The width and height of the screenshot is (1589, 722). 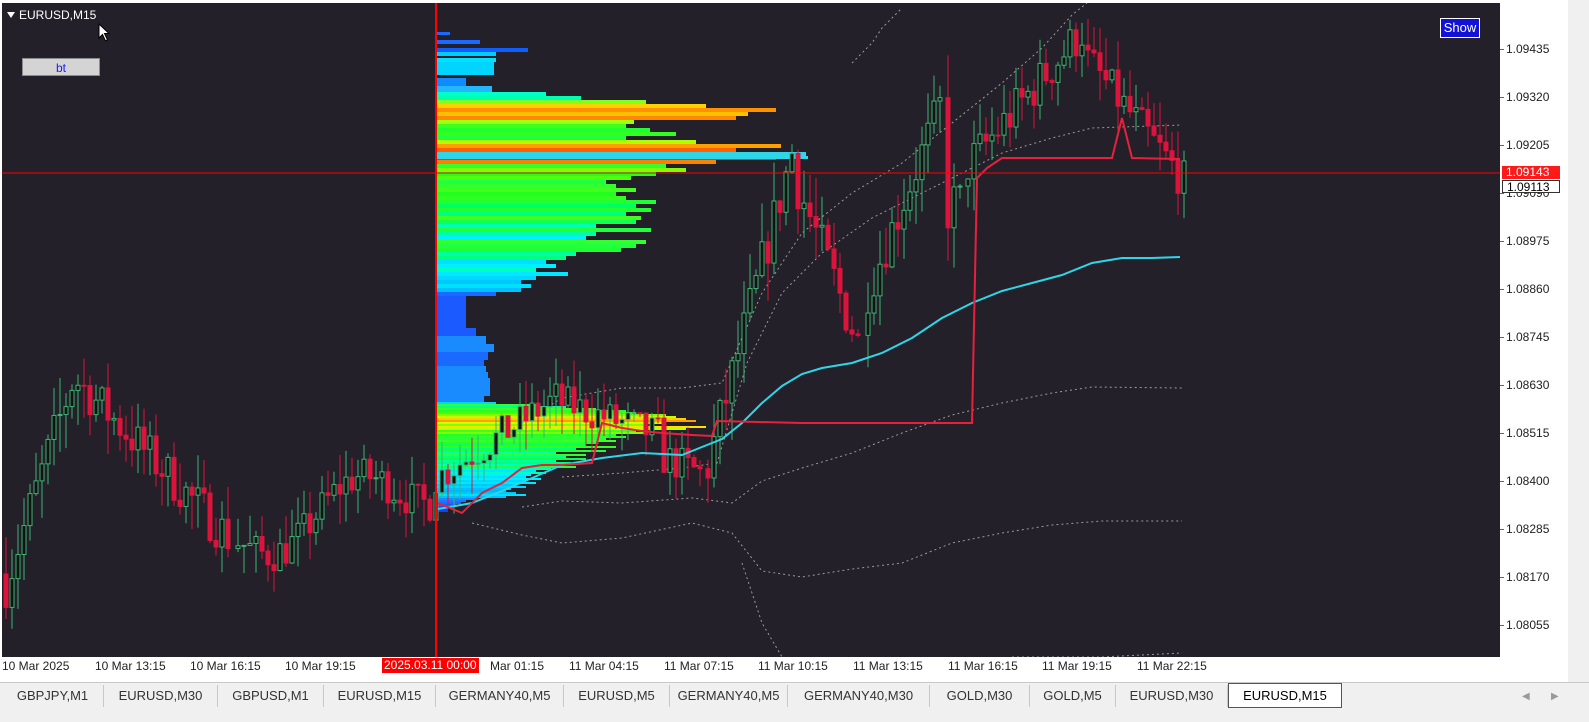 I want to click on chart-tab: GBPJPY,M1, so click(x=53, y=696).